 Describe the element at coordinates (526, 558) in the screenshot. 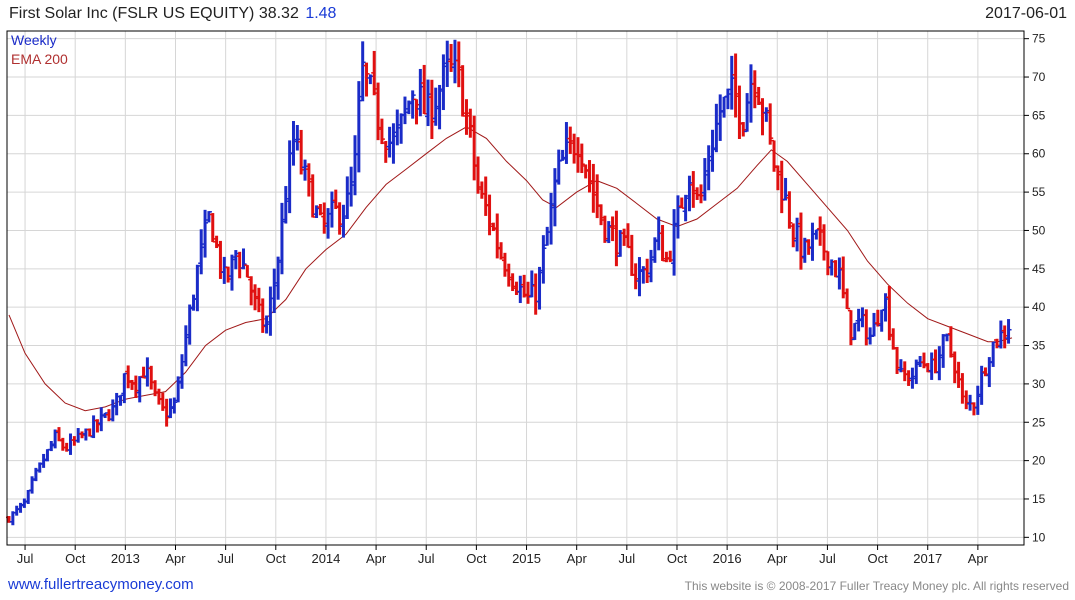

I see `x-tick-label: 2015` at that location.